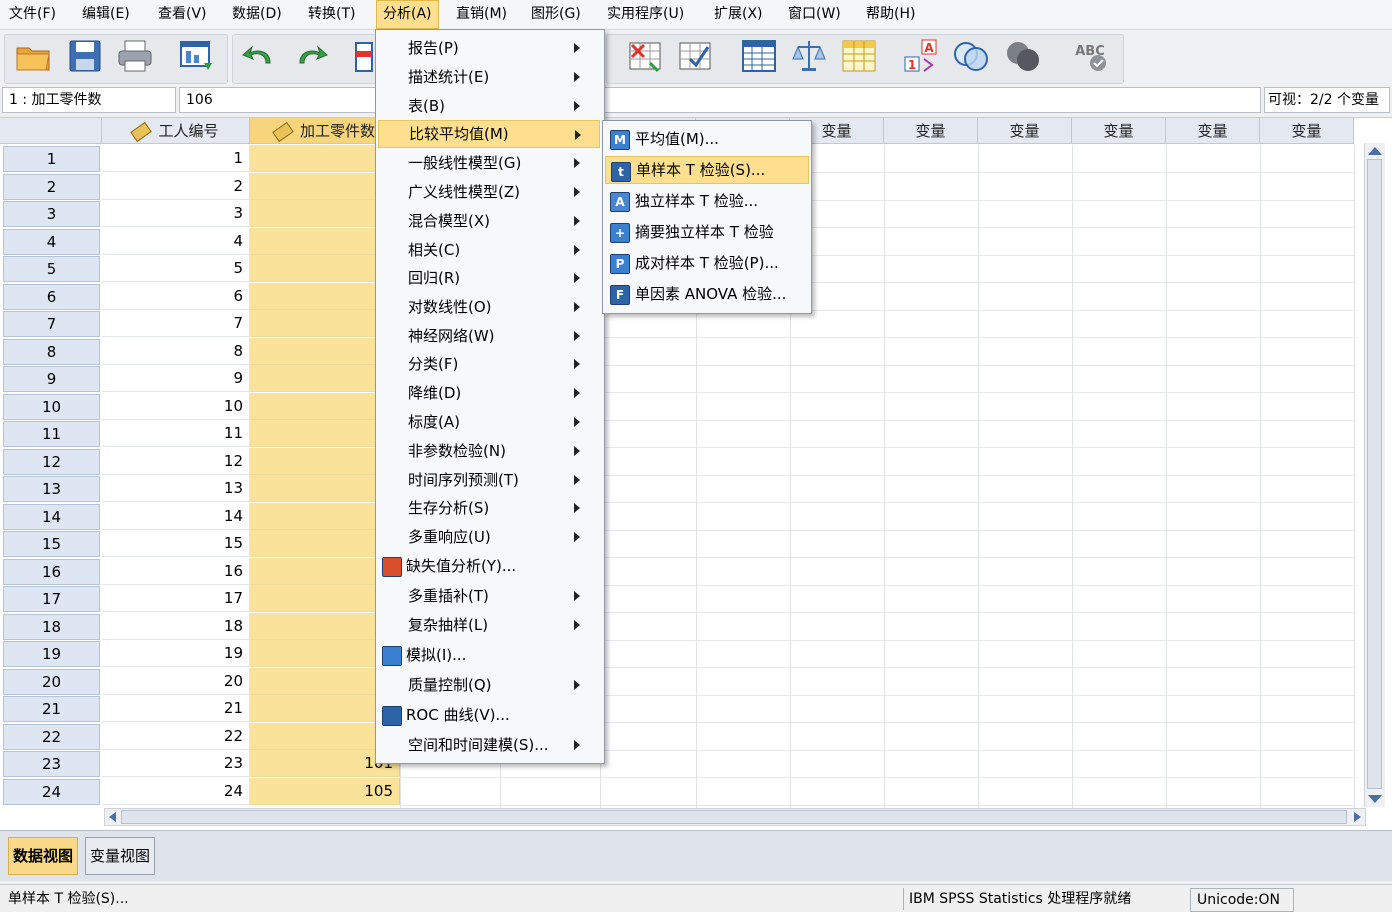 The image size is (1392, 912). What do you see at coordinates (32, 14) in the screenshot?
I see `menu-0: 文件(F)` at bounding box center [32, 14].